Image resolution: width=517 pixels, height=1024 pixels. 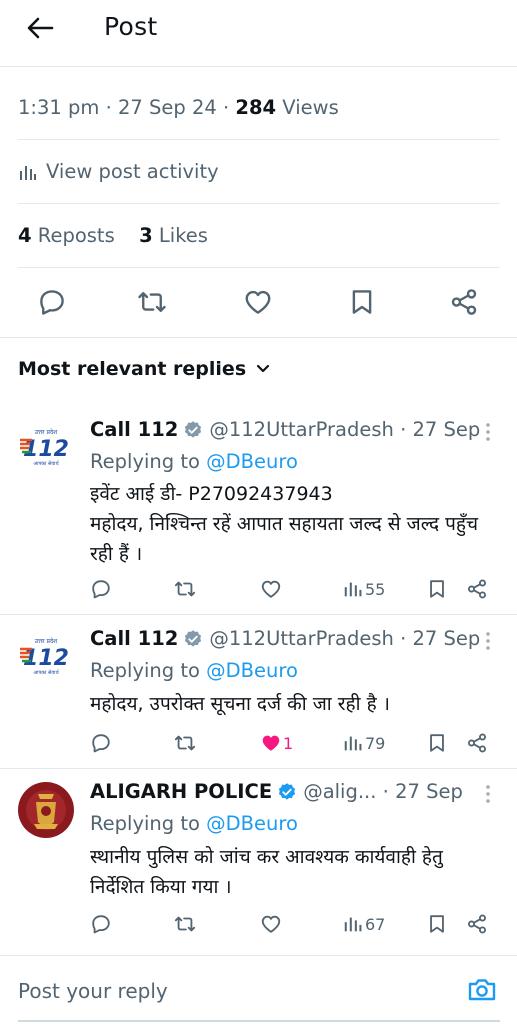 I want to click on post-time: 1:31 pm, so click(x=59, y=107).